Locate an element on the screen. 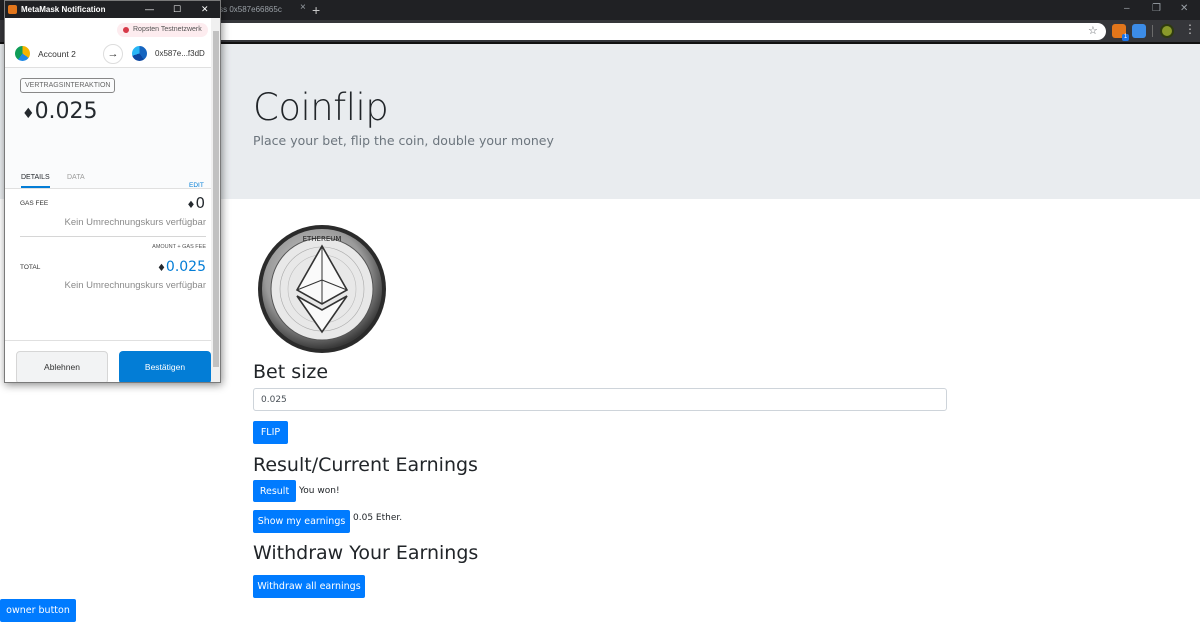  browser-tab: ress 0x587e66865c is located at coordinates (258, 10).